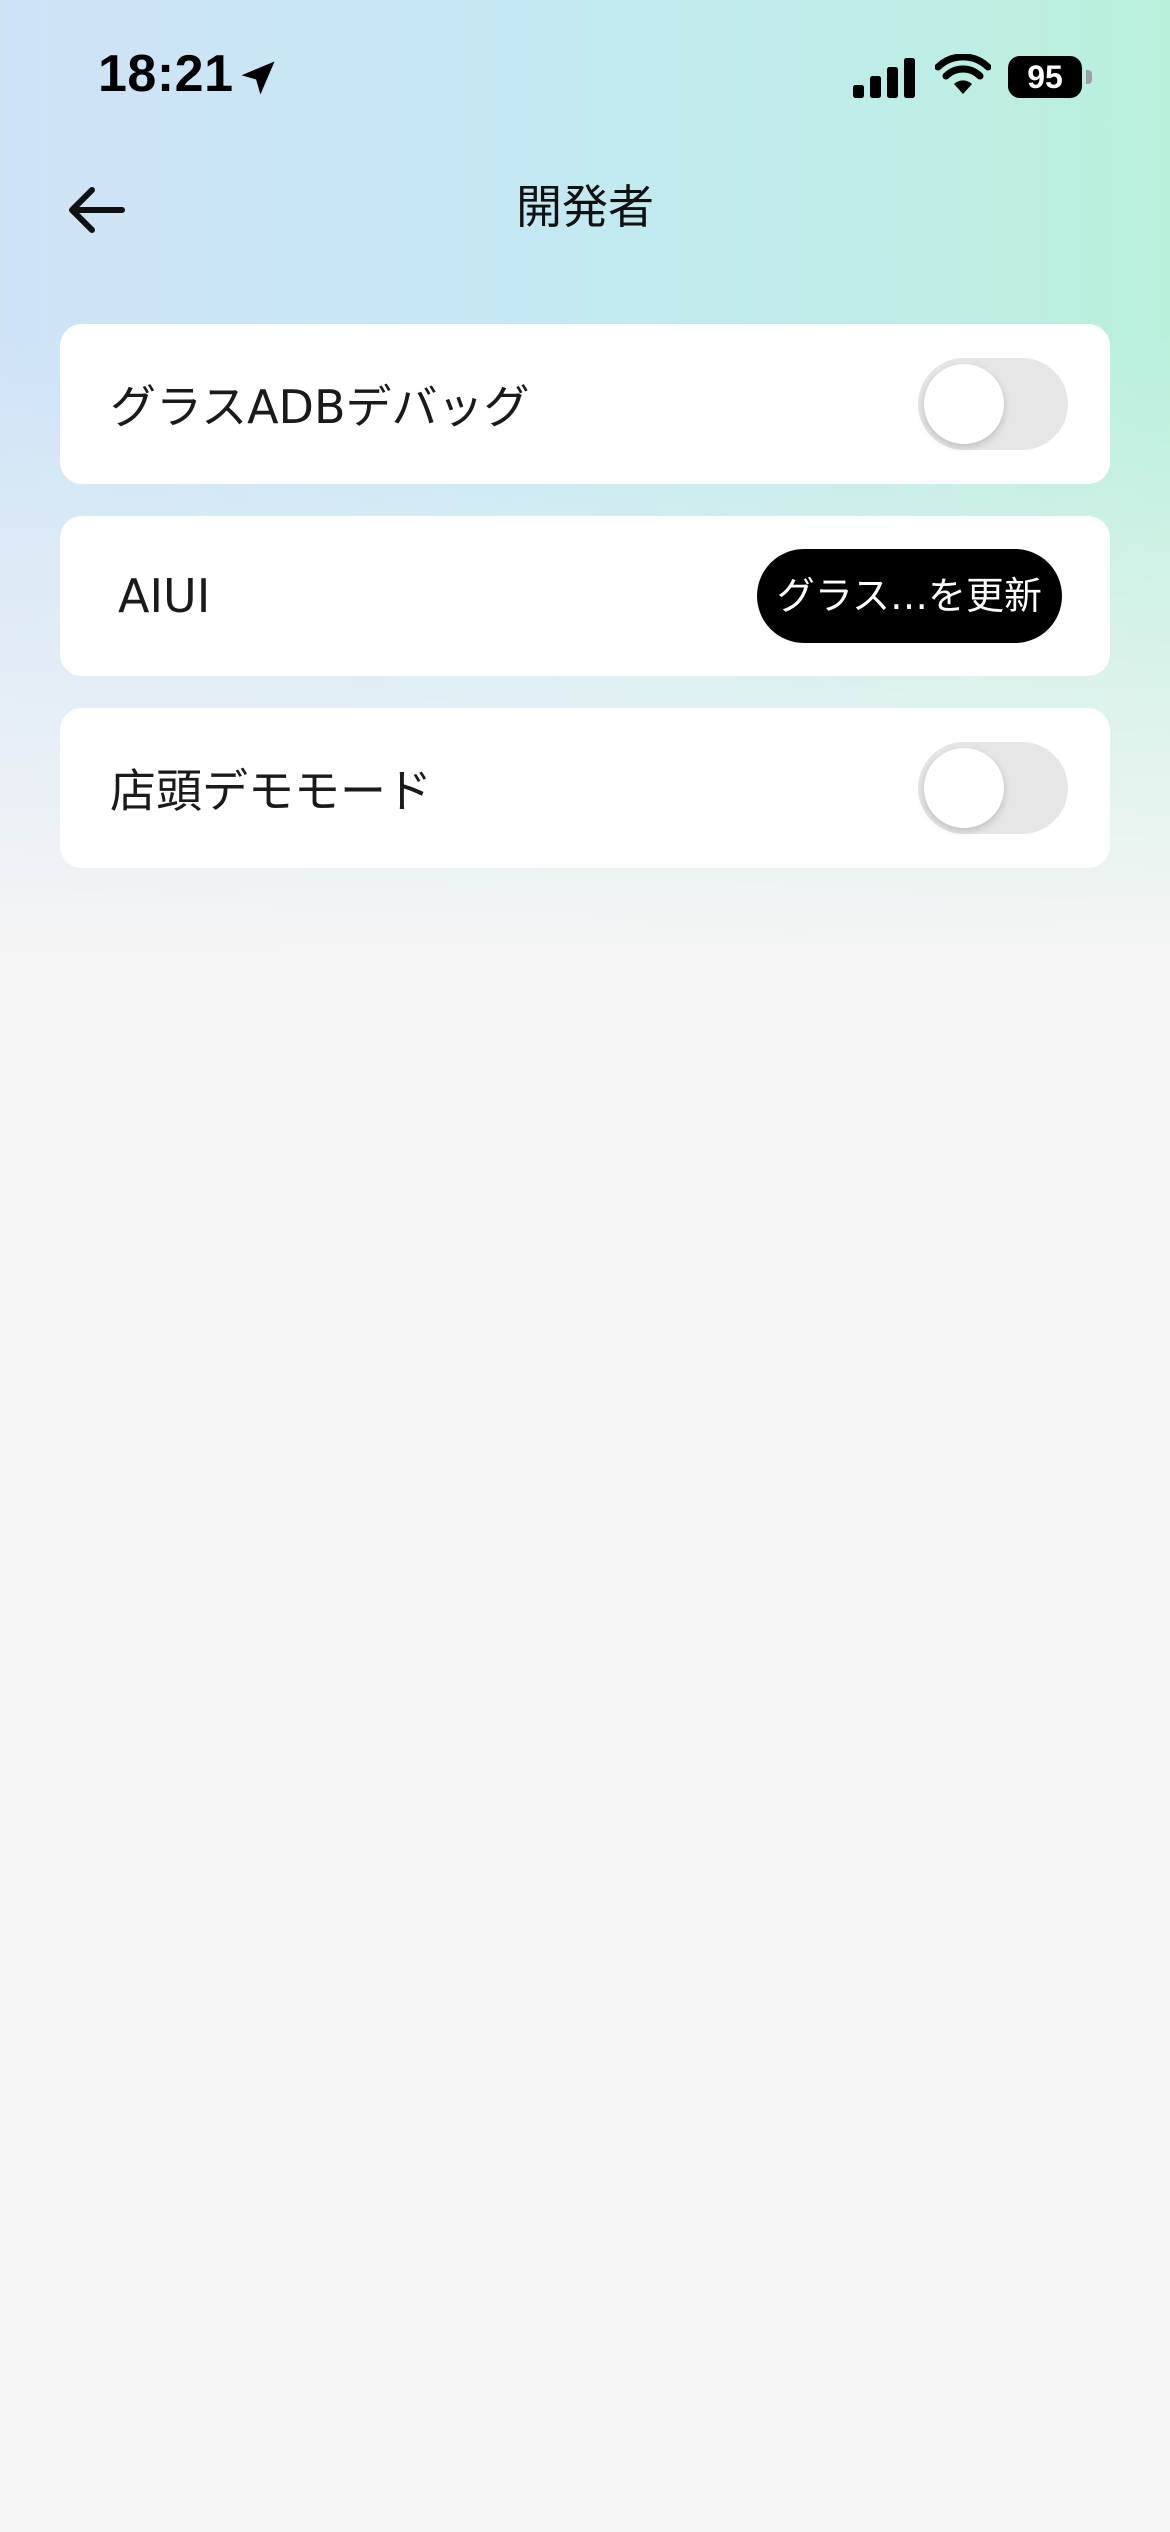  What do you see at coordinates (258, 78) in the screenshot?
I see `location-arrow-icon` at bounding box center [258, 78].